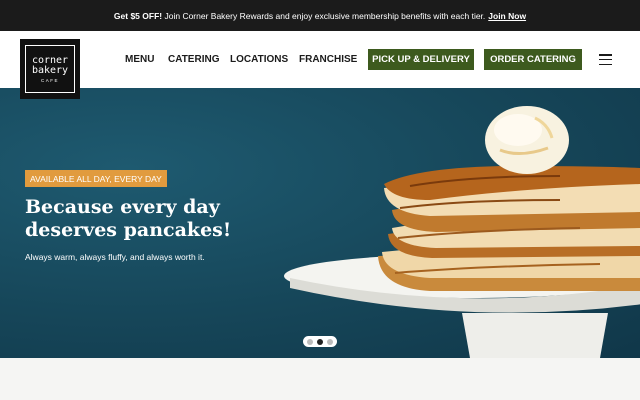 The height and width of the screenshot is (400, 640). I want to click on carousel-dots, so click(320, 341).